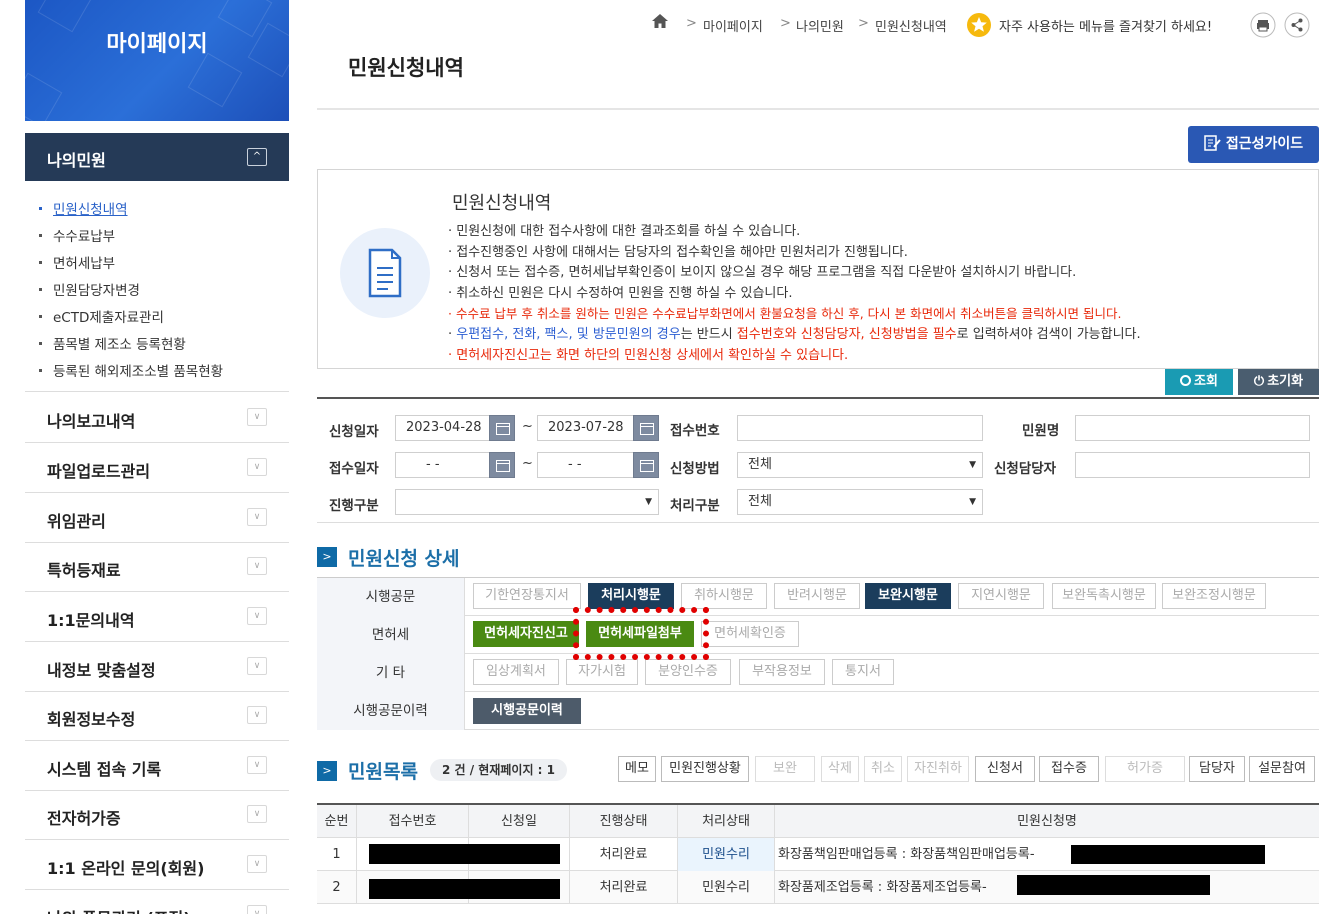 This screenshot has height=914, width=1338. What do you see at coordinates (354, 469) in the screenshot?
I see `receipt-date-label: 접수일자` at bounding box center [354, 469].